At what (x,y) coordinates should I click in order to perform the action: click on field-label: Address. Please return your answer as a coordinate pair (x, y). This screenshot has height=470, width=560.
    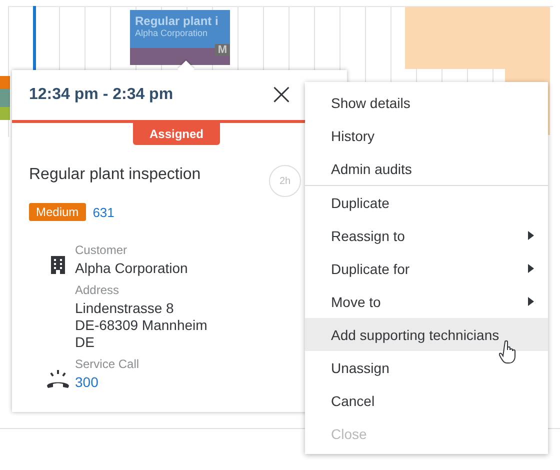
    Looking at the image, I should click on (97, 290).